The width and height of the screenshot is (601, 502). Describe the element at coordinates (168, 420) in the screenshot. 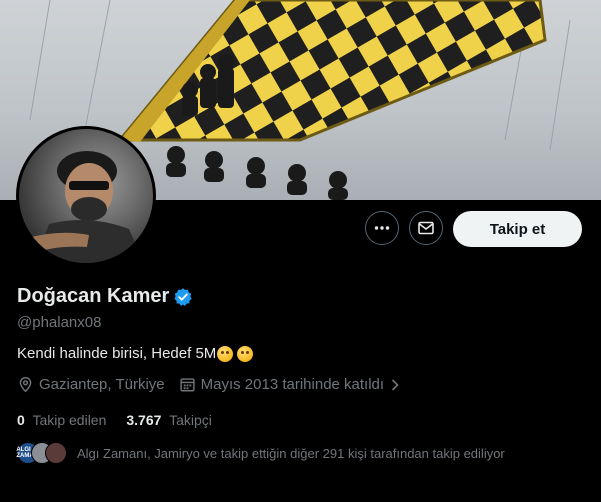

I see `followers-link: 3.767 Takipçi` at that location.